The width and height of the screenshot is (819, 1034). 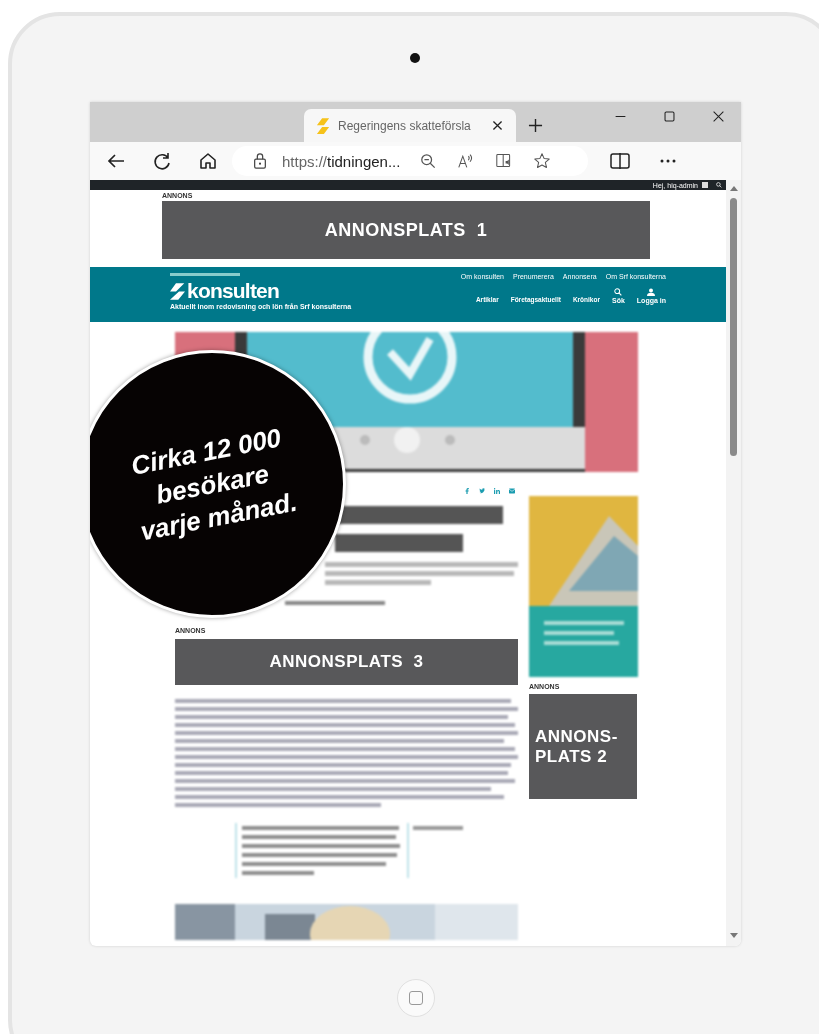 What do you see at coordinates (260, 161) in the screenshot?
I see `lock-icon` at bounding box center [260, 161].